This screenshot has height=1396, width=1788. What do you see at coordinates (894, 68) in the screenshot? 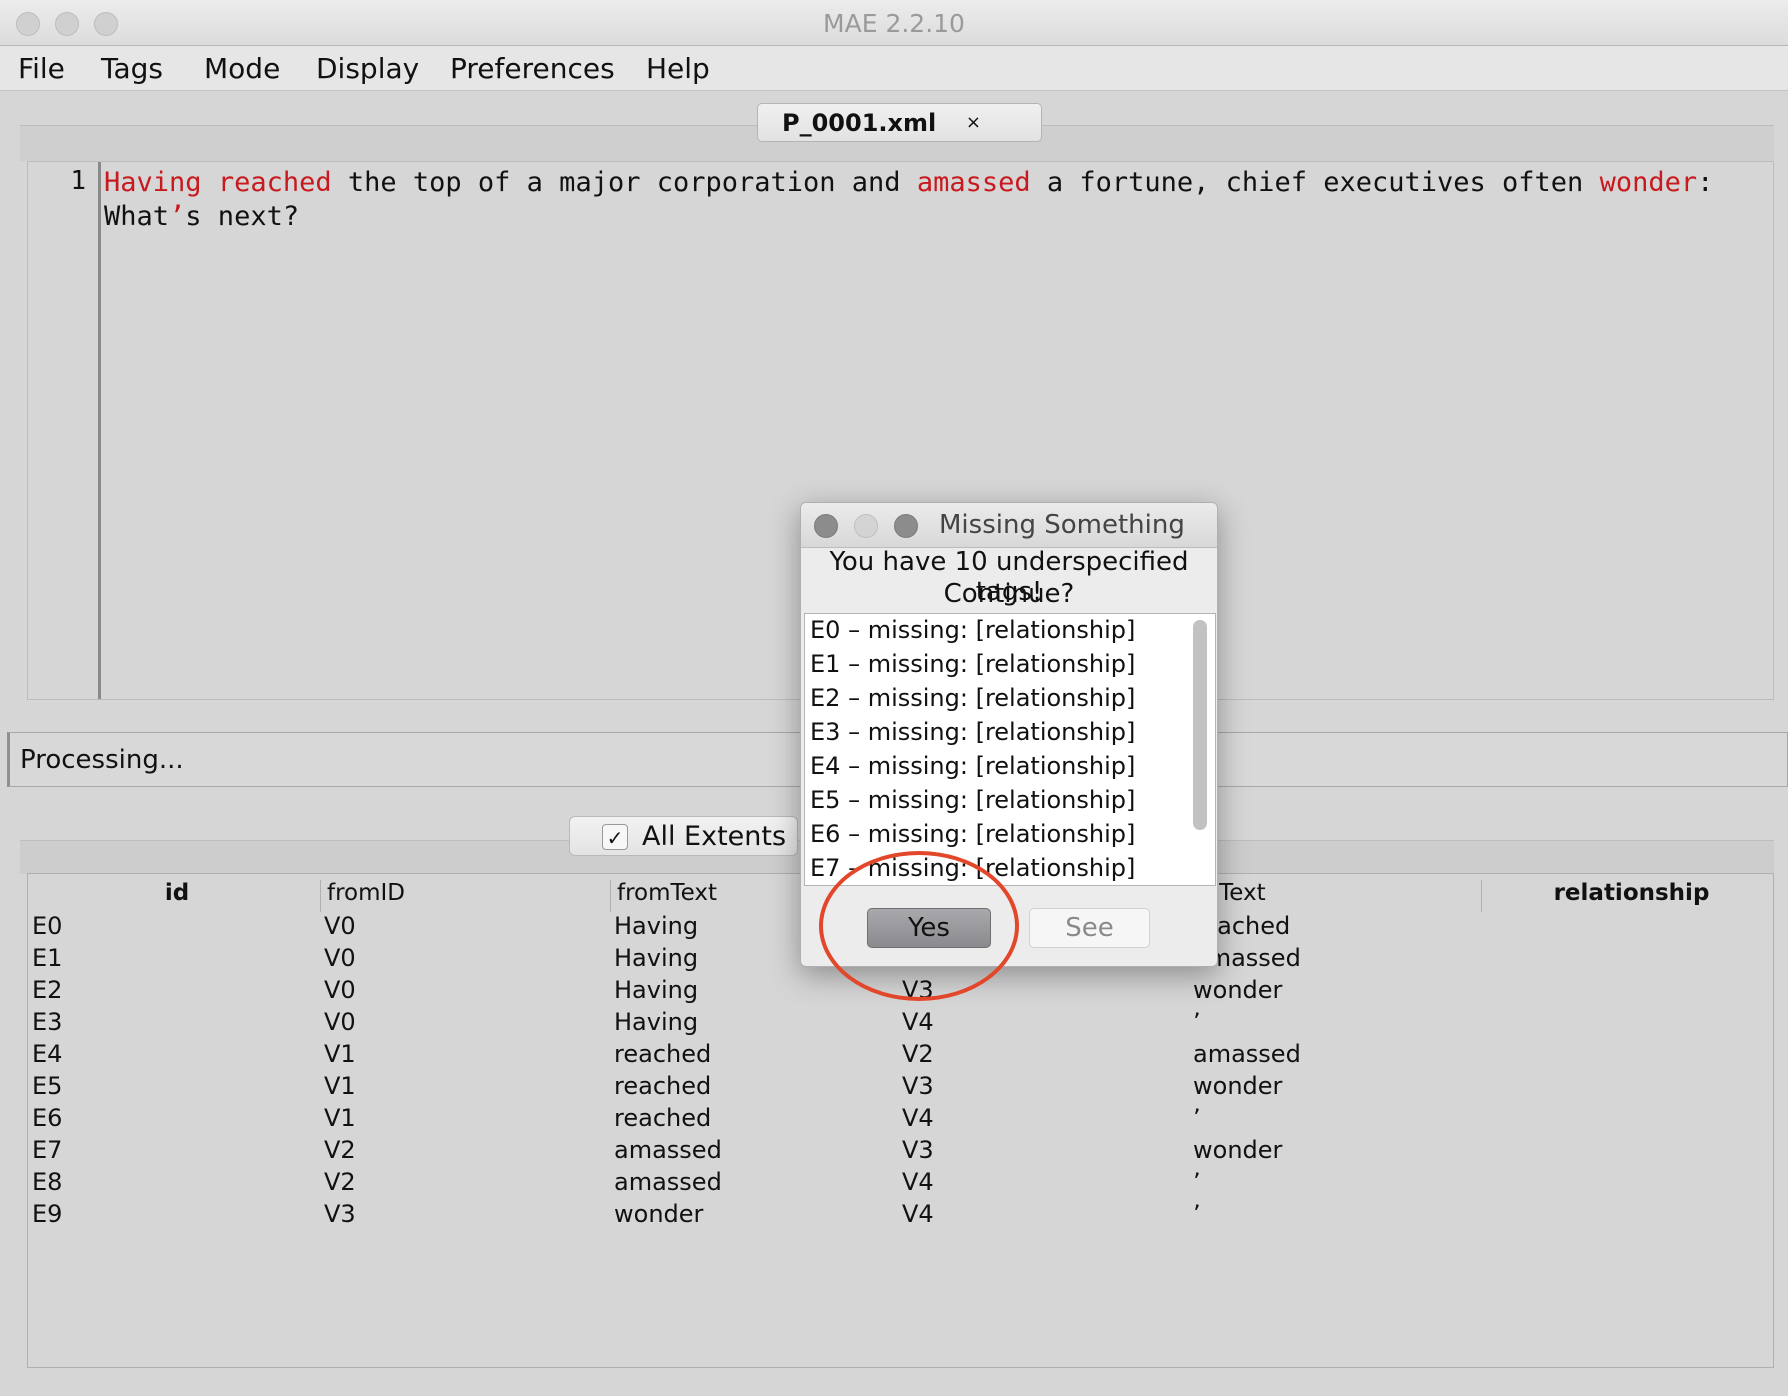
I see `menu-bar: File Tags Mode Display Preferences Help` at bounding box center [894, 68].